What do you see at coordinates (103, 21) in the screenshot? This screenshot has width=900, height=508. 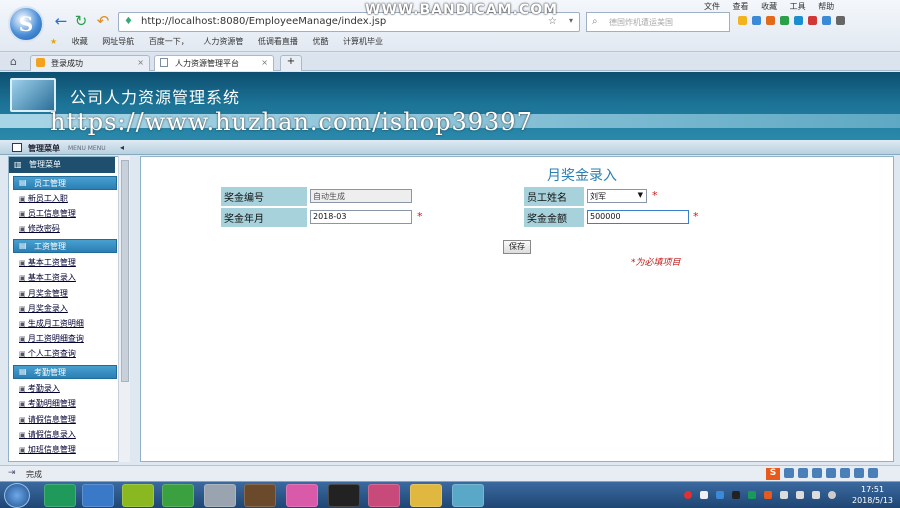 I see `undo-icon: ↶` at bounding box center [103, 21].